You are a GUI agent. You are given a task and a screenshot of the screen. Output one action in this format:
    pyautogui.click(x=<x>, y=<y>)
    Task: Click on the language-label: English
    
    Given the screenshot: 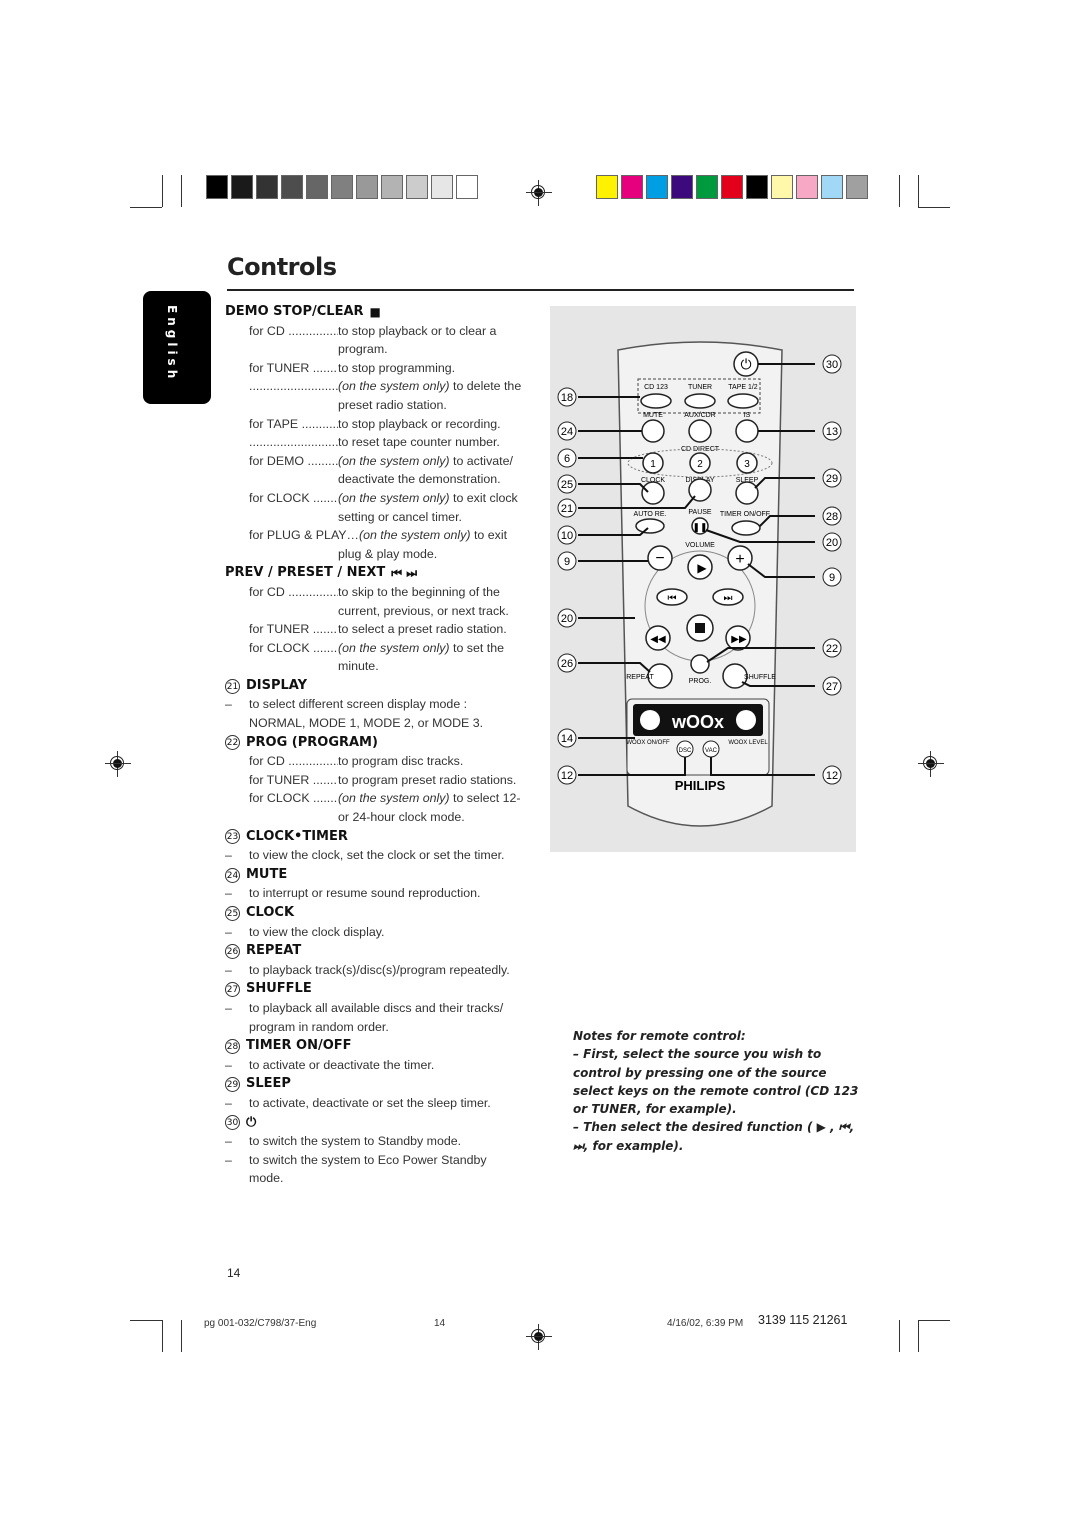 What is the action you would take?
    pyautogui.click(x=172, y=344)
    